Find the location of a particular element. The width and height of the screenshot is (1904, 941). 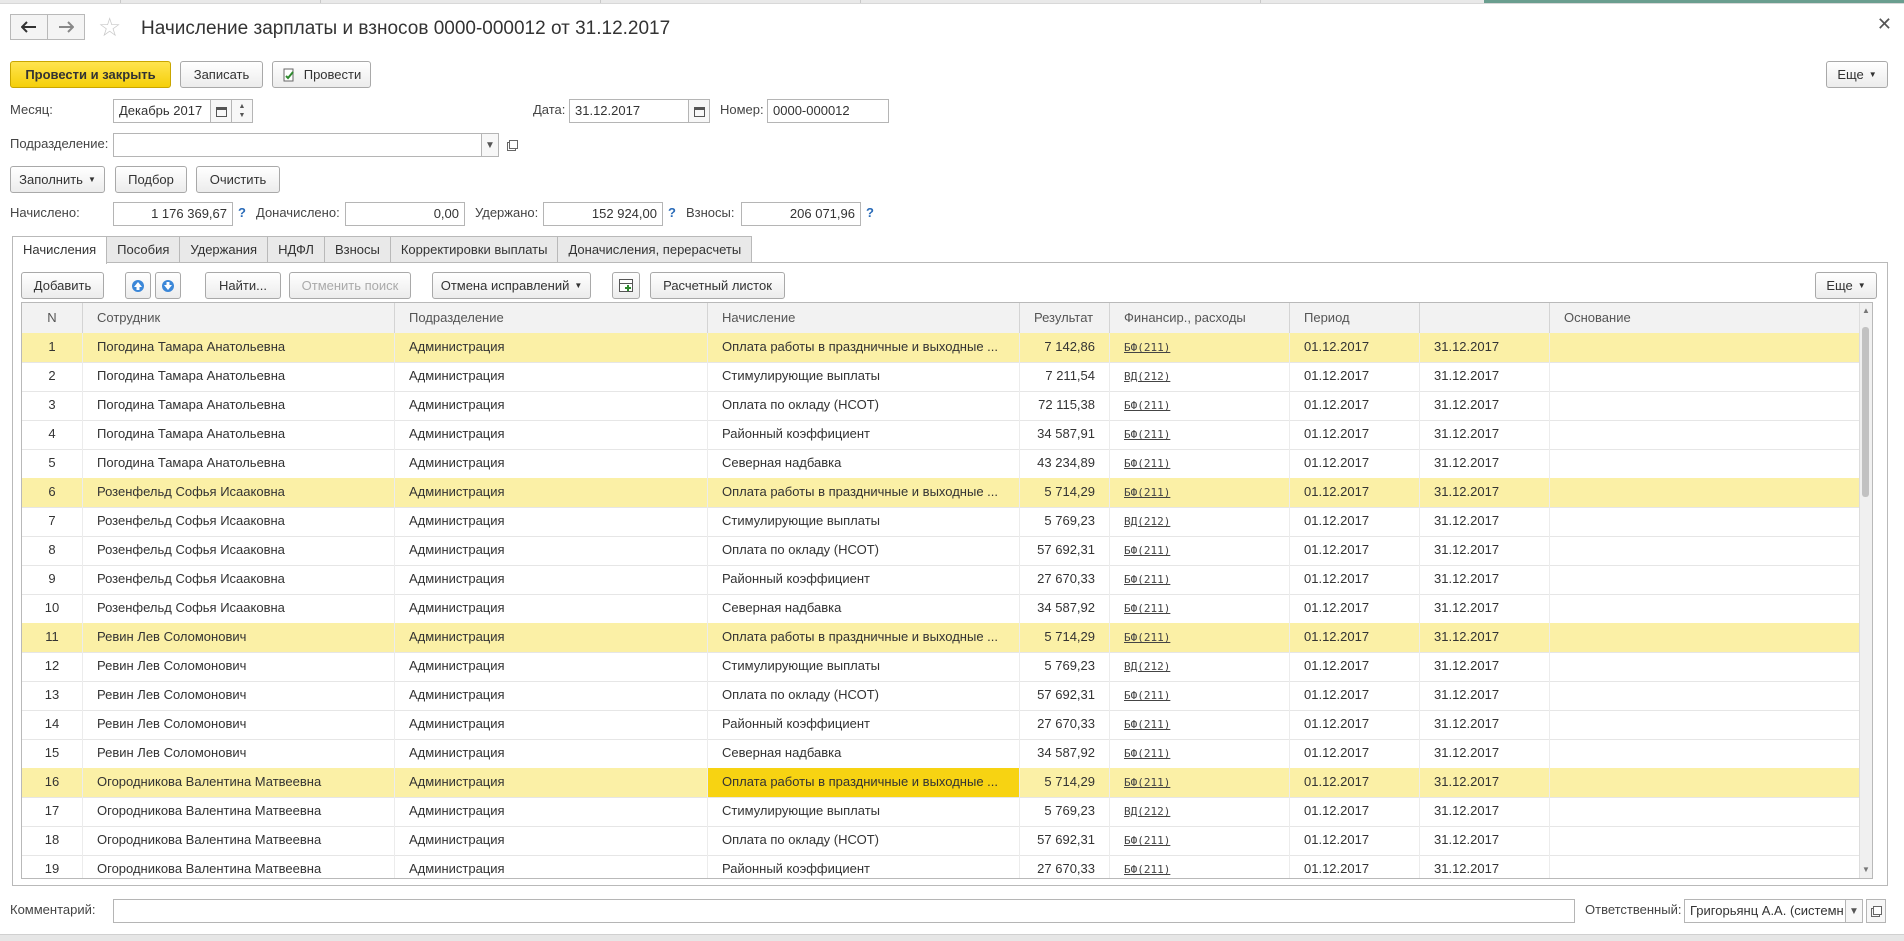

fill-button: Заполнить ▼ is located at coordinates (57, 179).